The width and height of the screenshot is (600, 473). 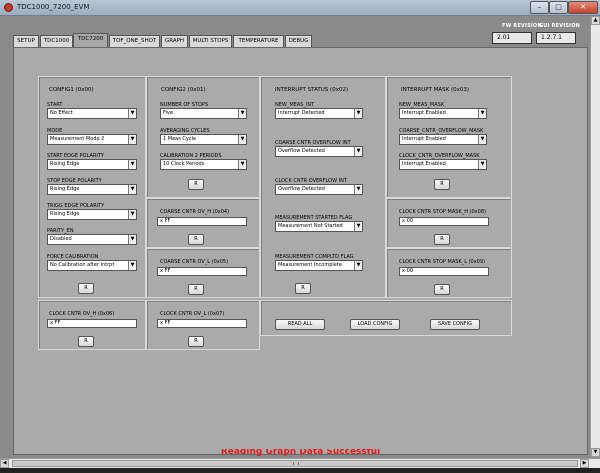 I want to click on stop-mask-h-read-button: R, so click(x=442, y=239).